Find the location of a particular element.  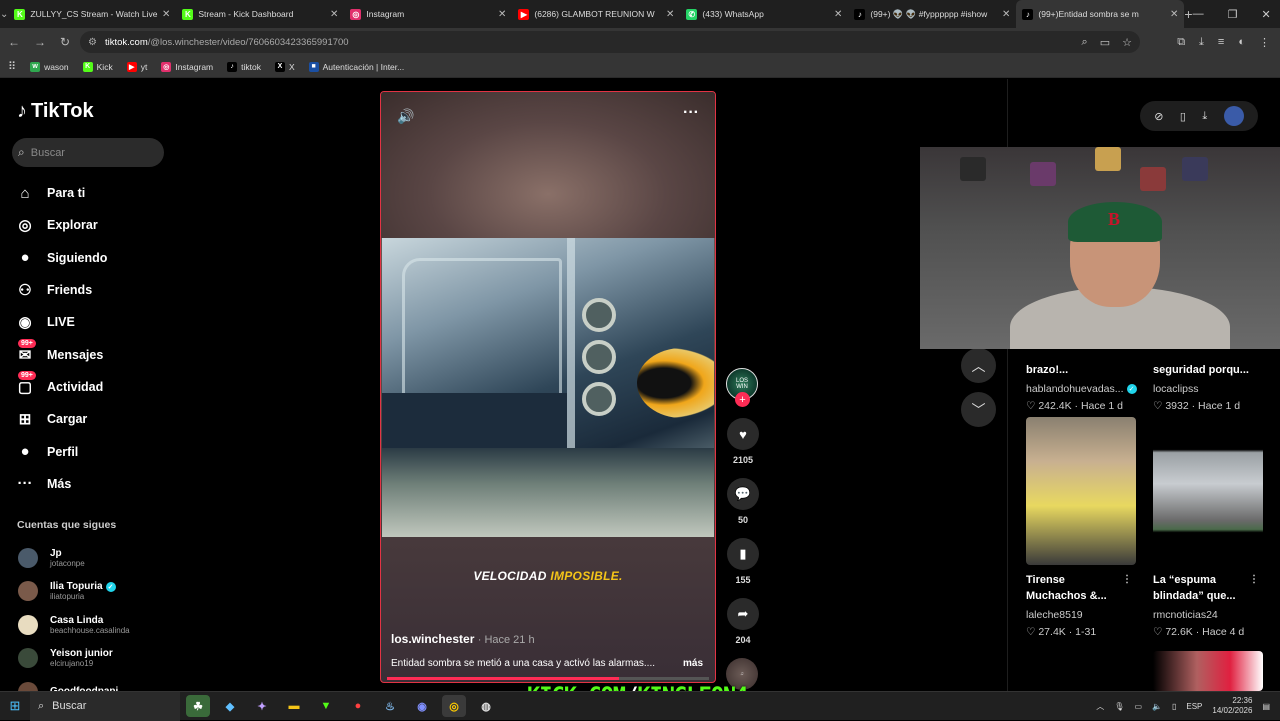

battery-icon: ▯ is located at coordinates (1174, 706).